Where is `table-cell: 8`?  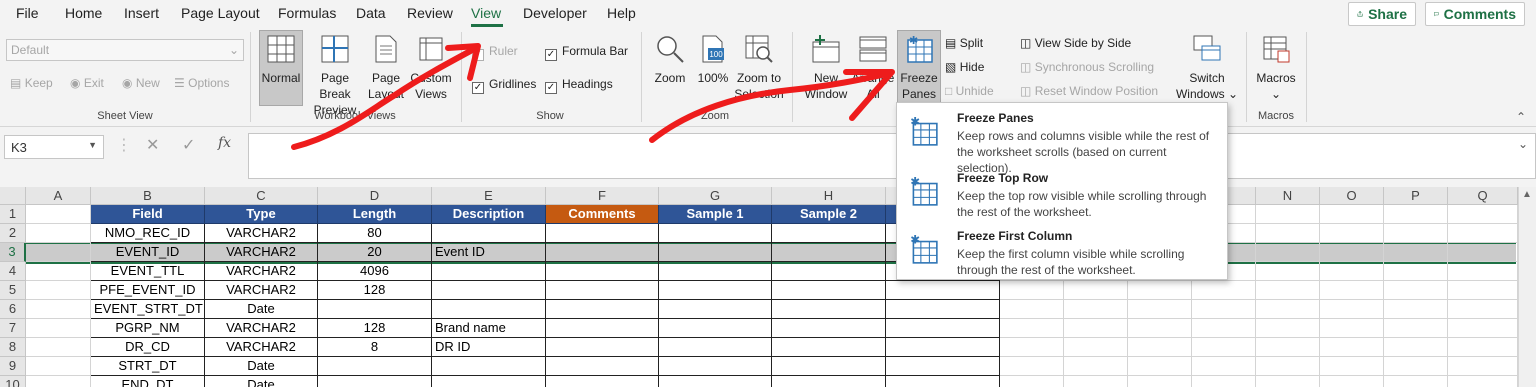 table-cell: 8 is located at coordinates (375, 347).